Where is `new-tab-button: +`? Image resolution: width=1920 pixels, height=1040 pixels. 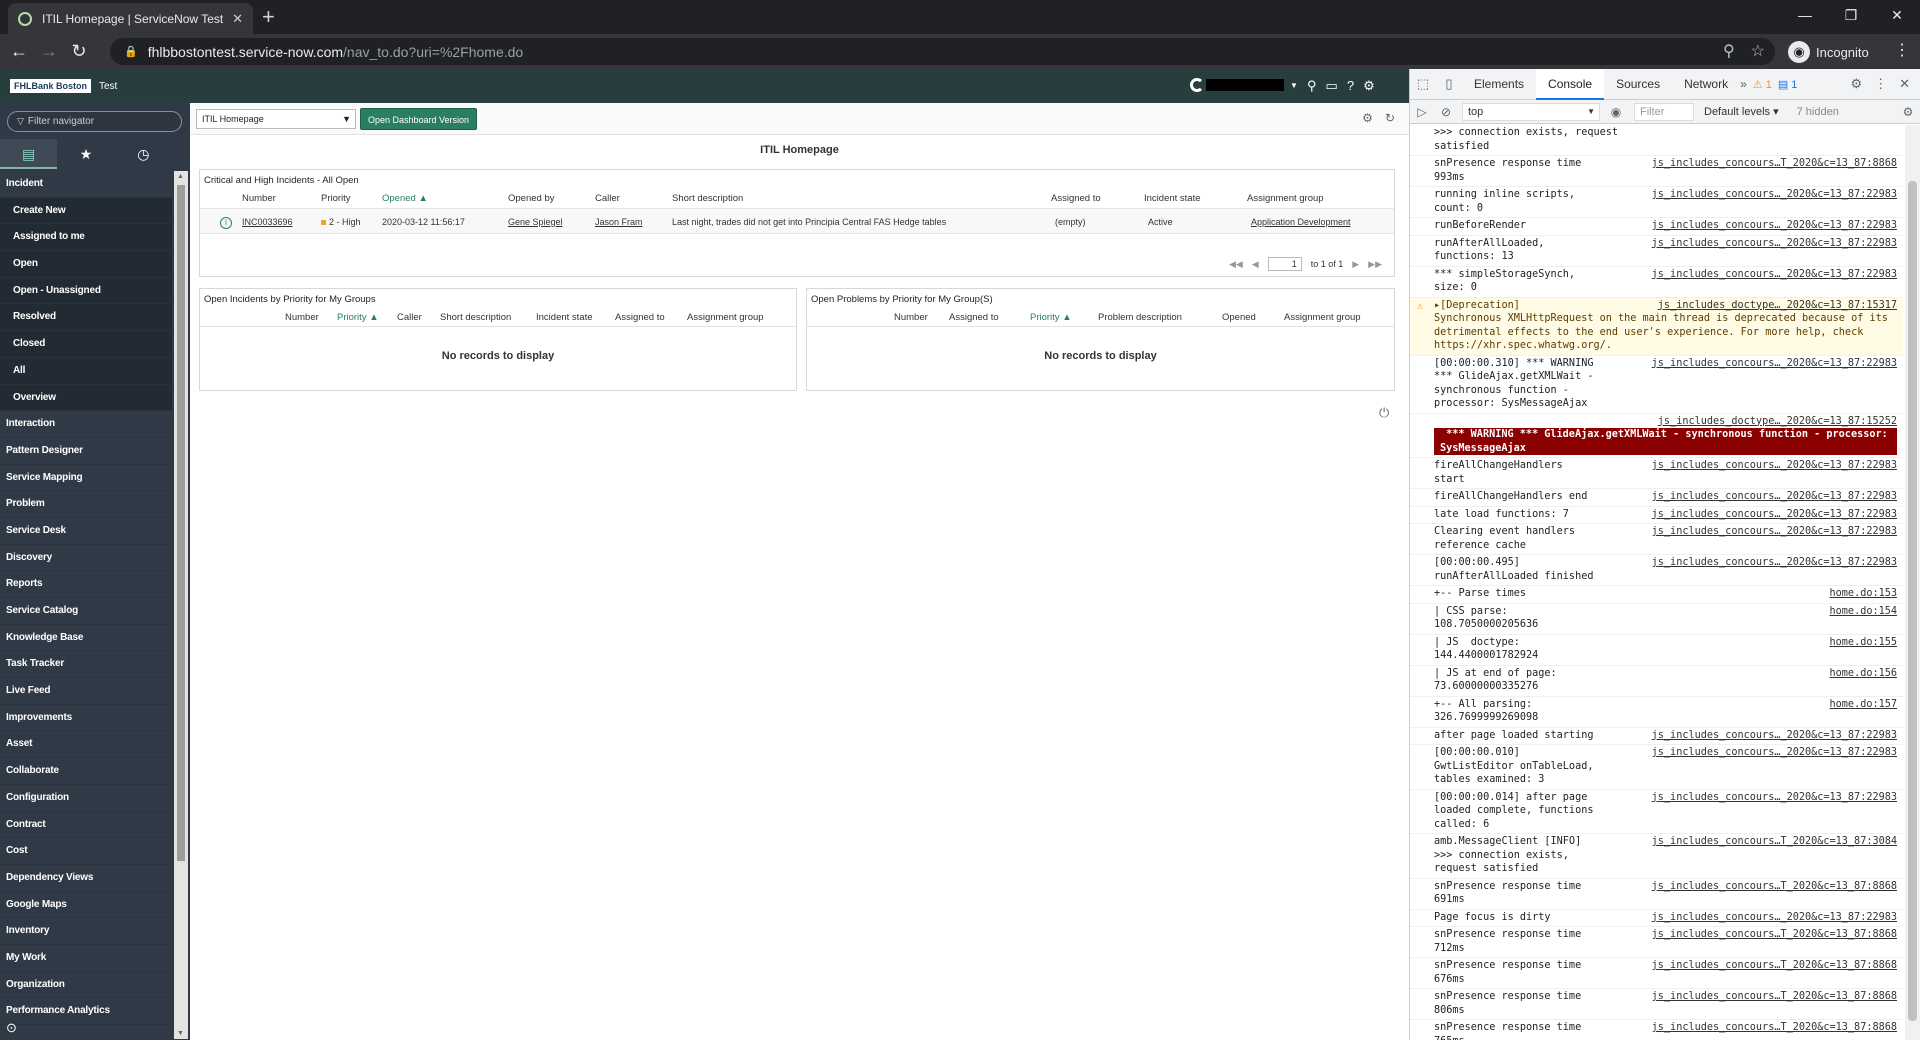 new-tab-button: + is located at coordinates (268, 17).